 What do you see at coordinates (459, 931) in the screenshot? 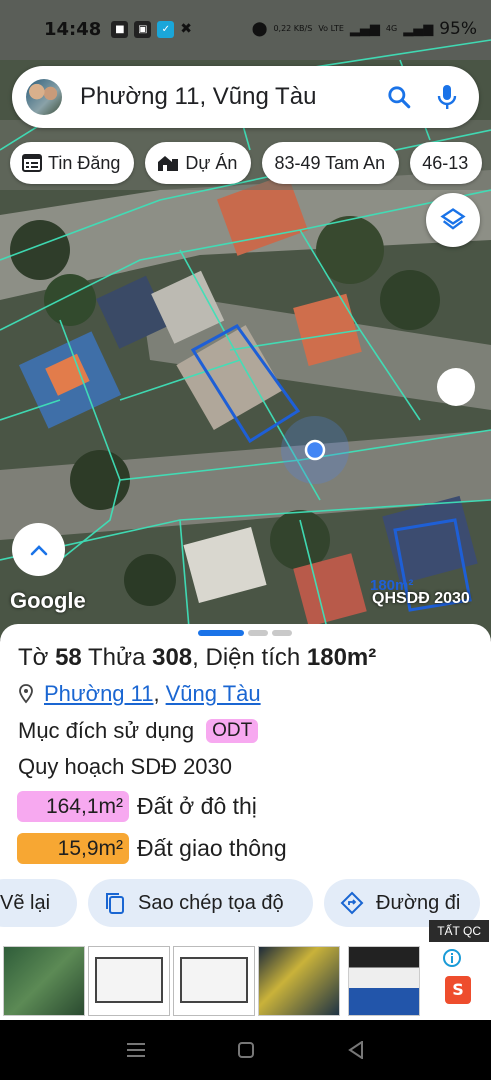
I see `ad-tag: TẤT QC` at bounding box center [459, 931].